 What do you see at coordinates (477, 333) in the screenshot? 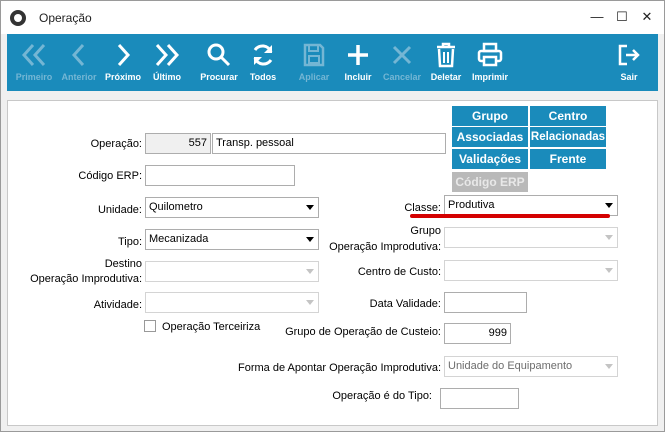
I see `grupo-custeio-field: 999` at bounding box center [477, 333].